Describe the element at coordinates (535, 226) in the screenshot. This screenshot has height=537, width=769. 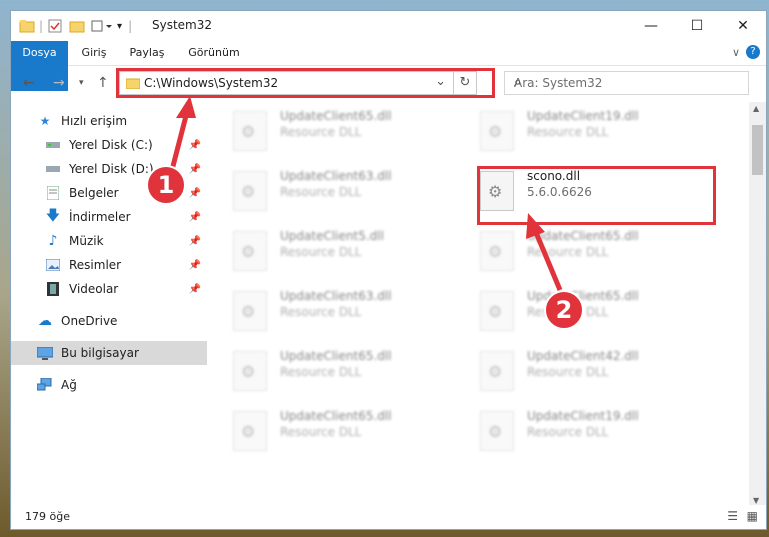
I see `arrow-2-head` at that location.